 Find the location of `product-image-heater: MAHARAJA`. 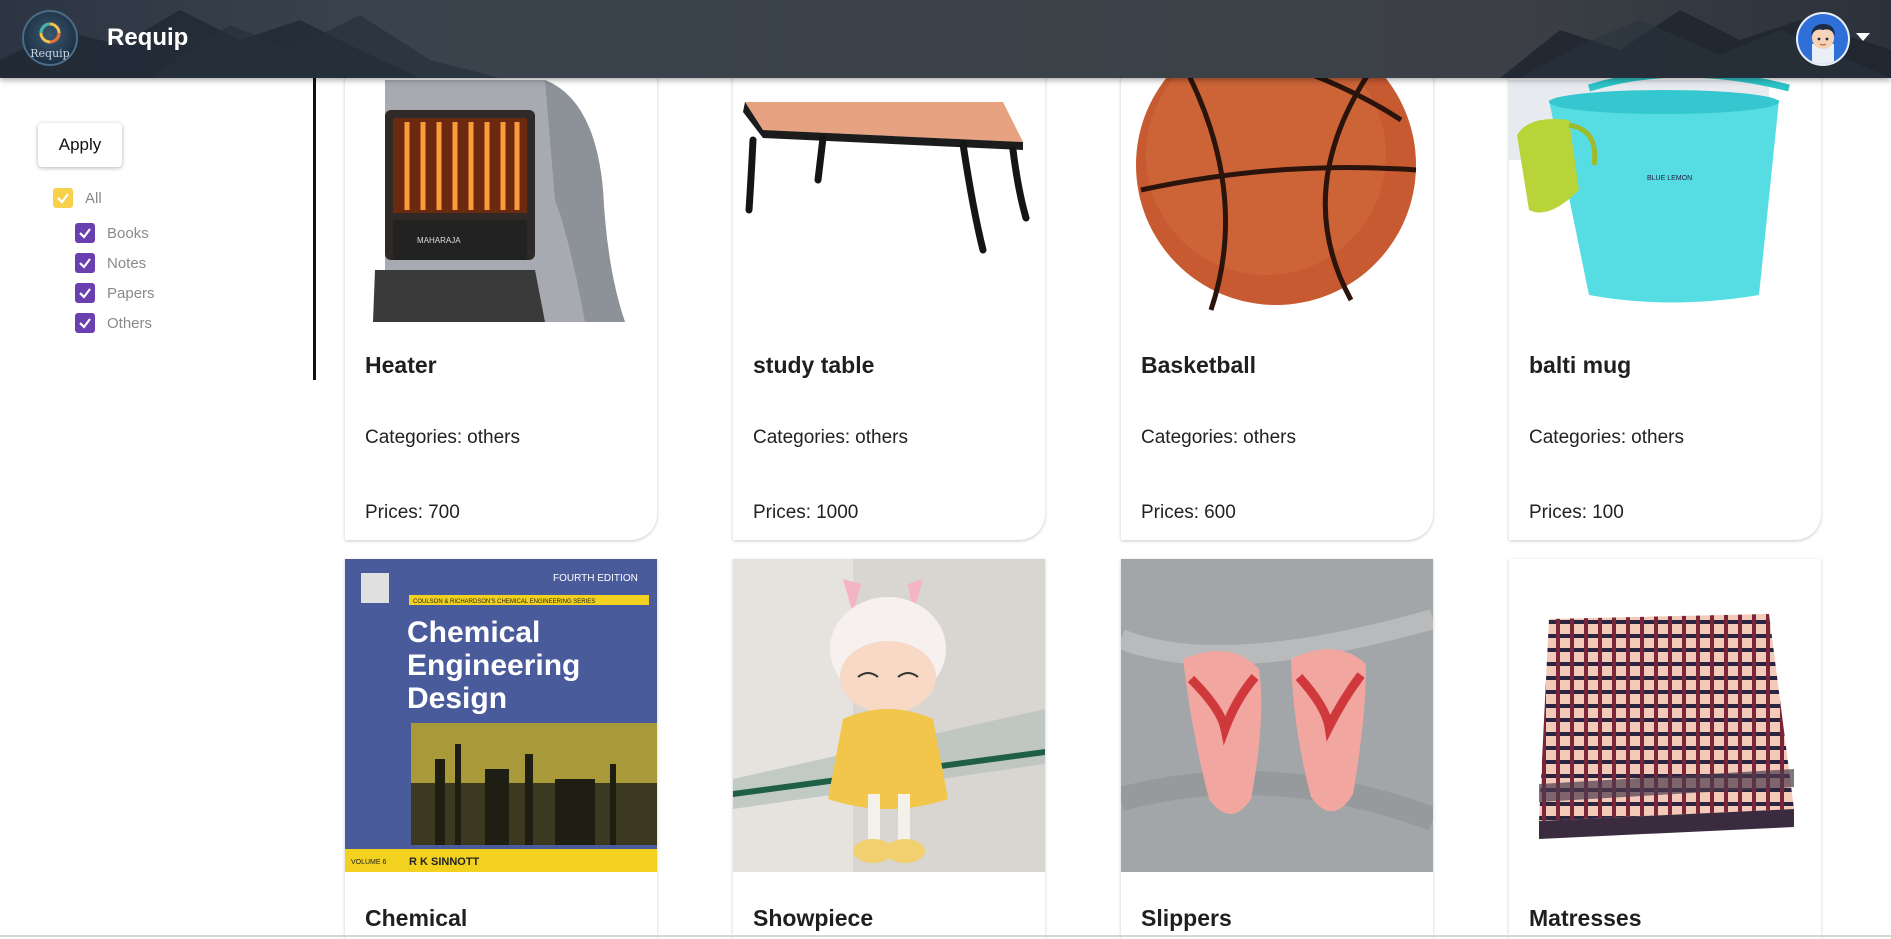

product-image-heater: MAHARAJA is located at coordinates (501, 185).